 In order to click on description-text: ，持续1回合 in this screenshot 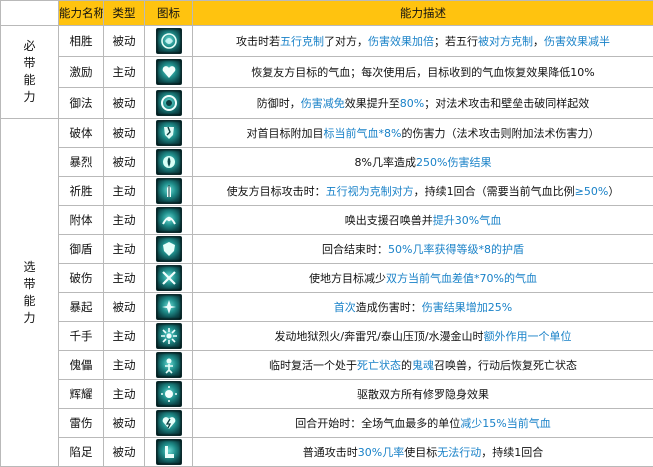, I will do `click(512, 452)`.